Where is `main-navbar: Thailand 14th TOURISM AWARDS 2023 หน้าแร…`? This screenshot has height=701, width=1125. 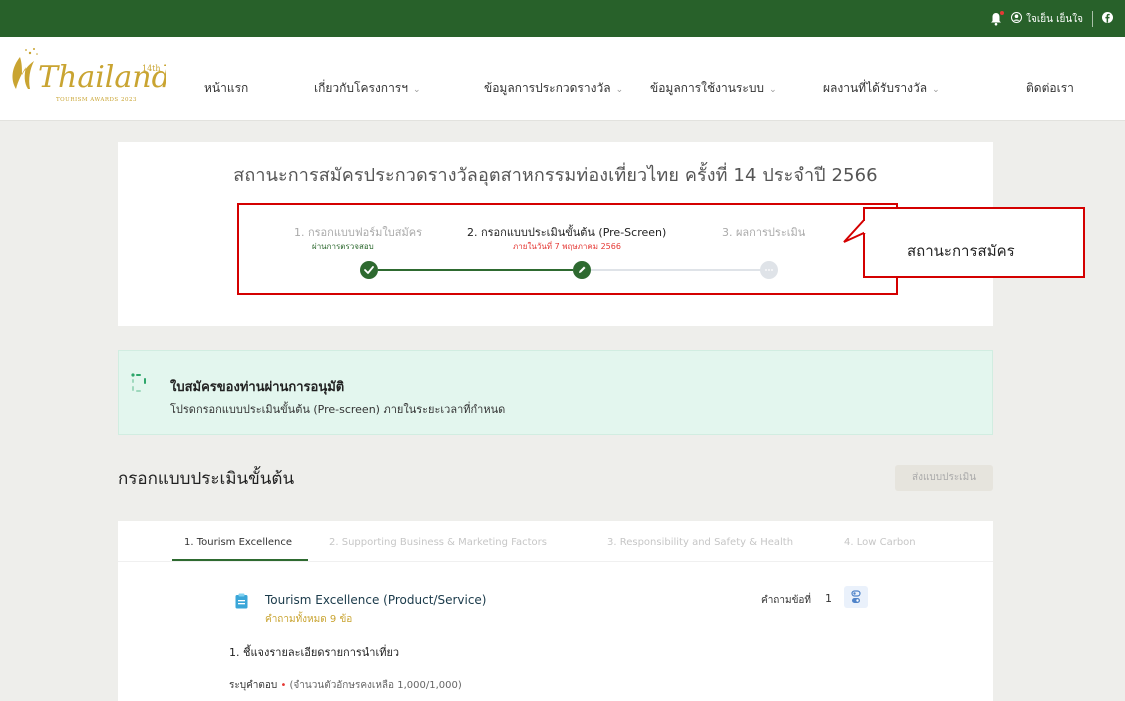
main-navbar: Thailand 14th TOURISM AWARDS 2023 หน้าแร… is located at coordinates (562, 79).